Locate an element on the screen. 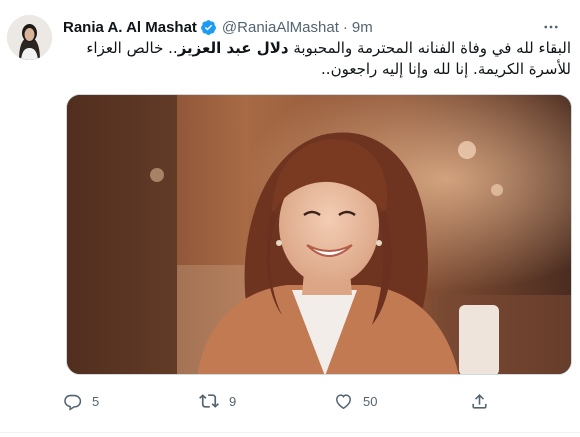  tweet-text-bold-name: دلال عبد العزيز is located at coordinates (233, 48).